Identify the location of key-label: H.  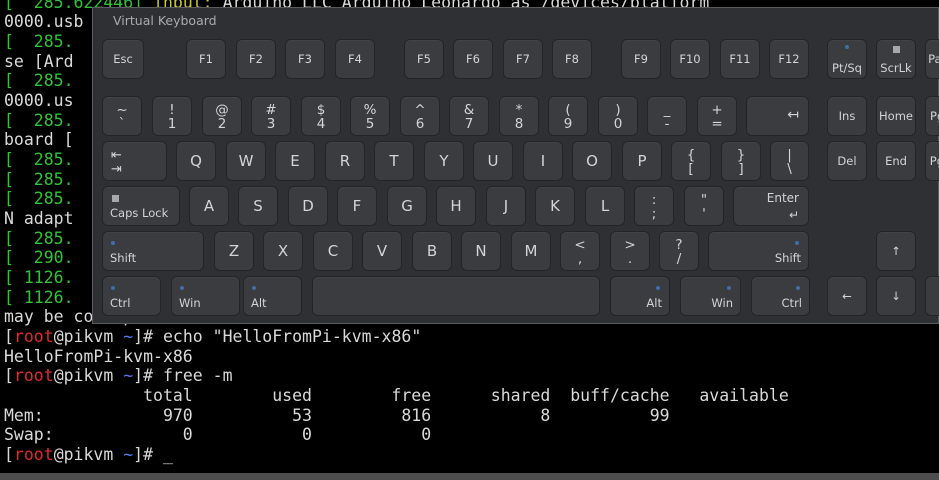
(456, 206).